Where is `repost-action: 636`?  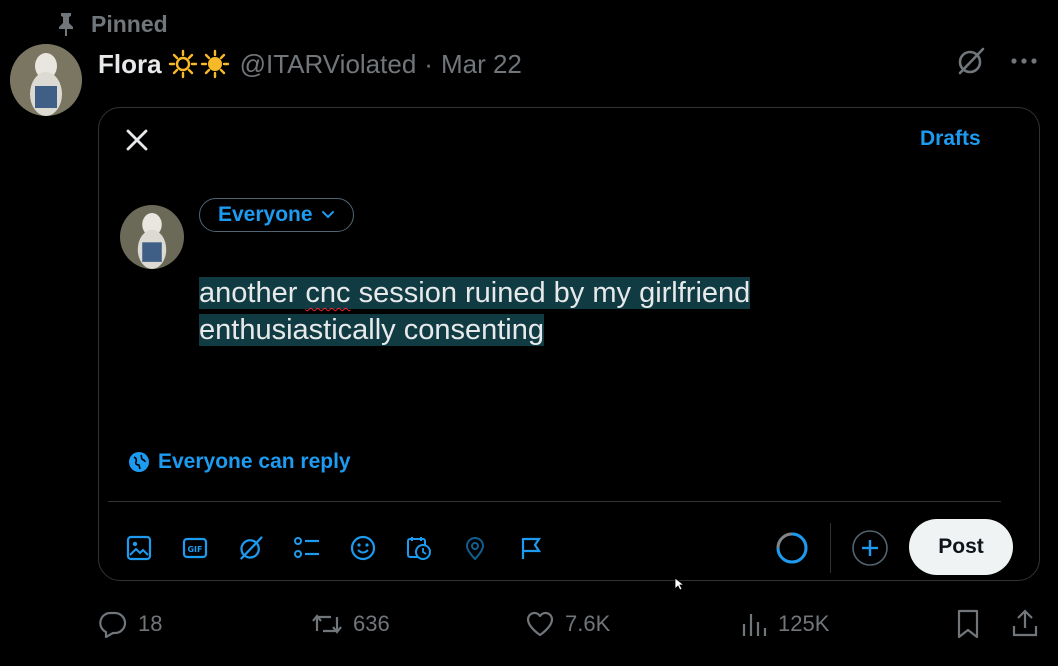
repost-action: 636 is located at coordinates (350, 624).